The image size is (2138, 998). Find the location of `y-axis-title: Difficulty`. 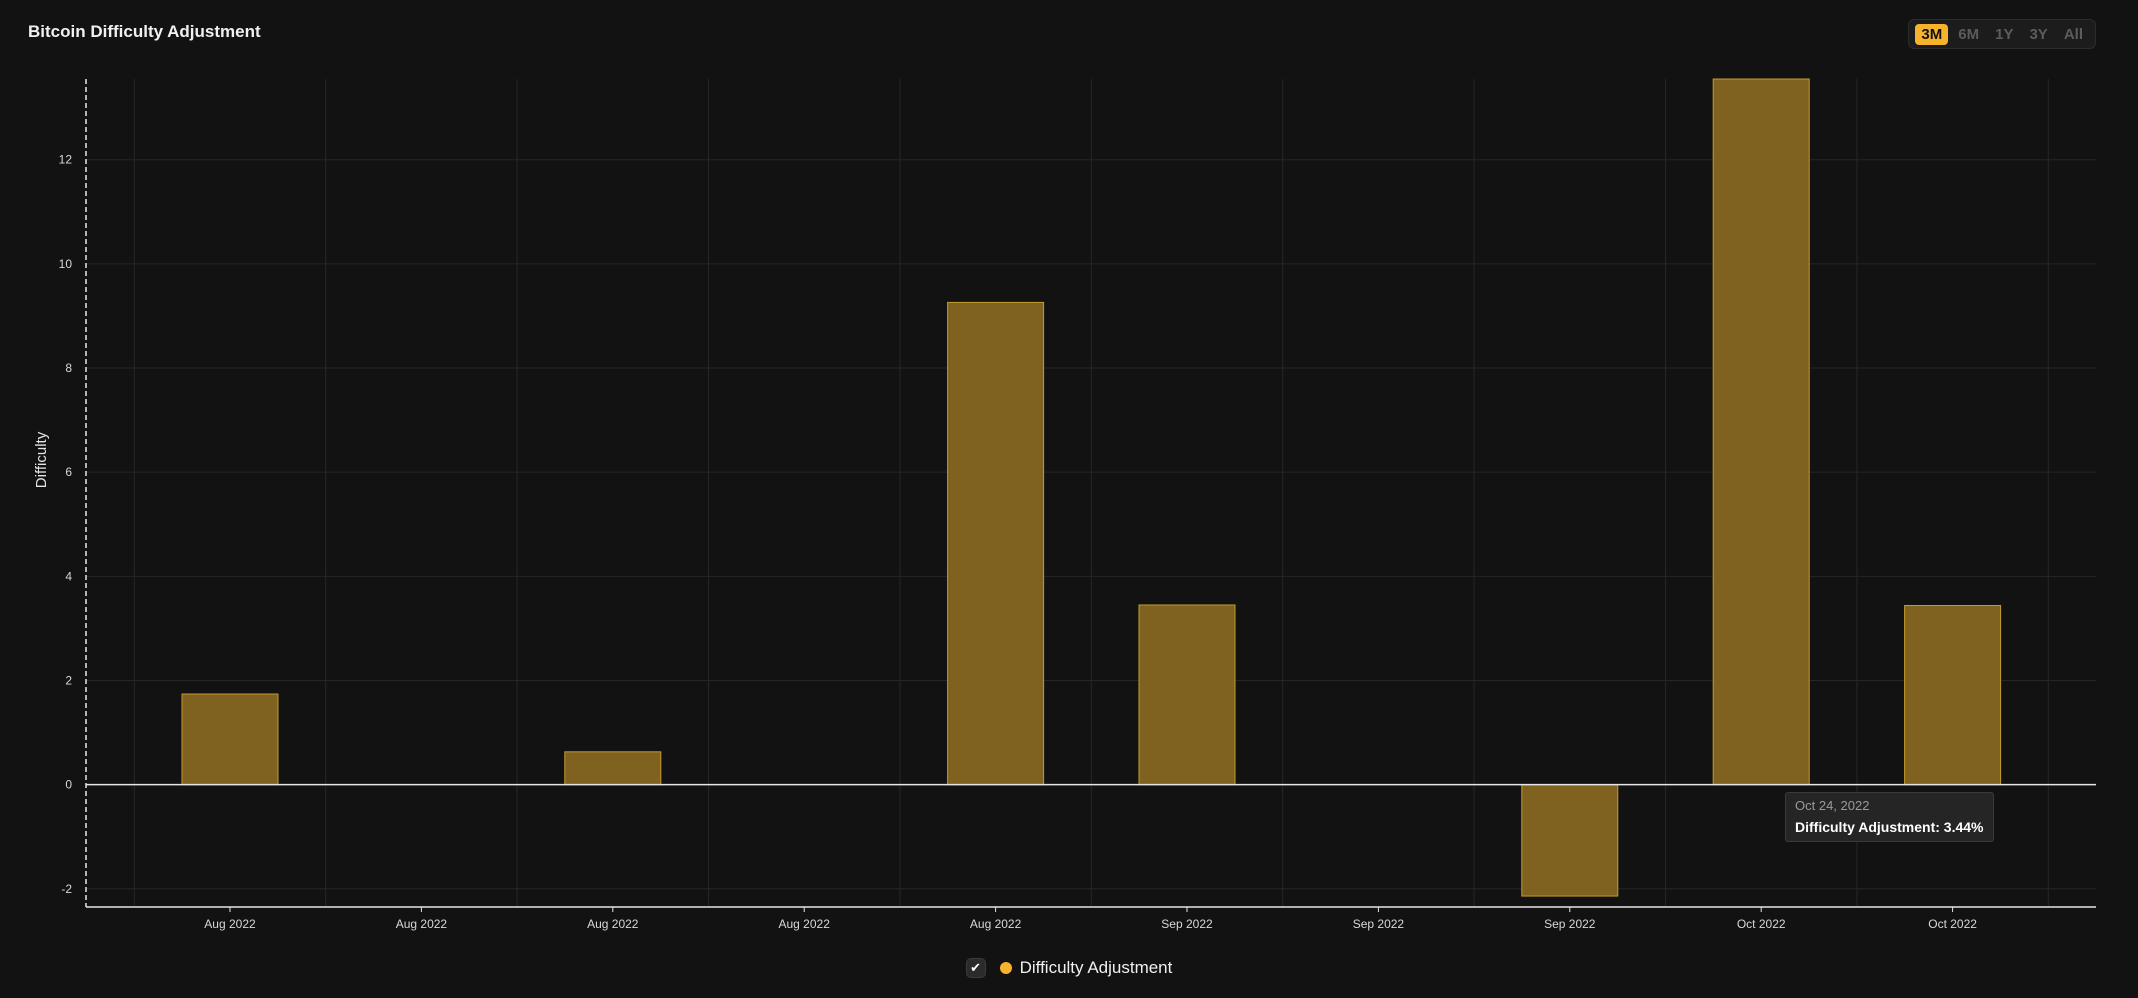

y-axis-title: Difficulty is located at coordinates (41, 459).